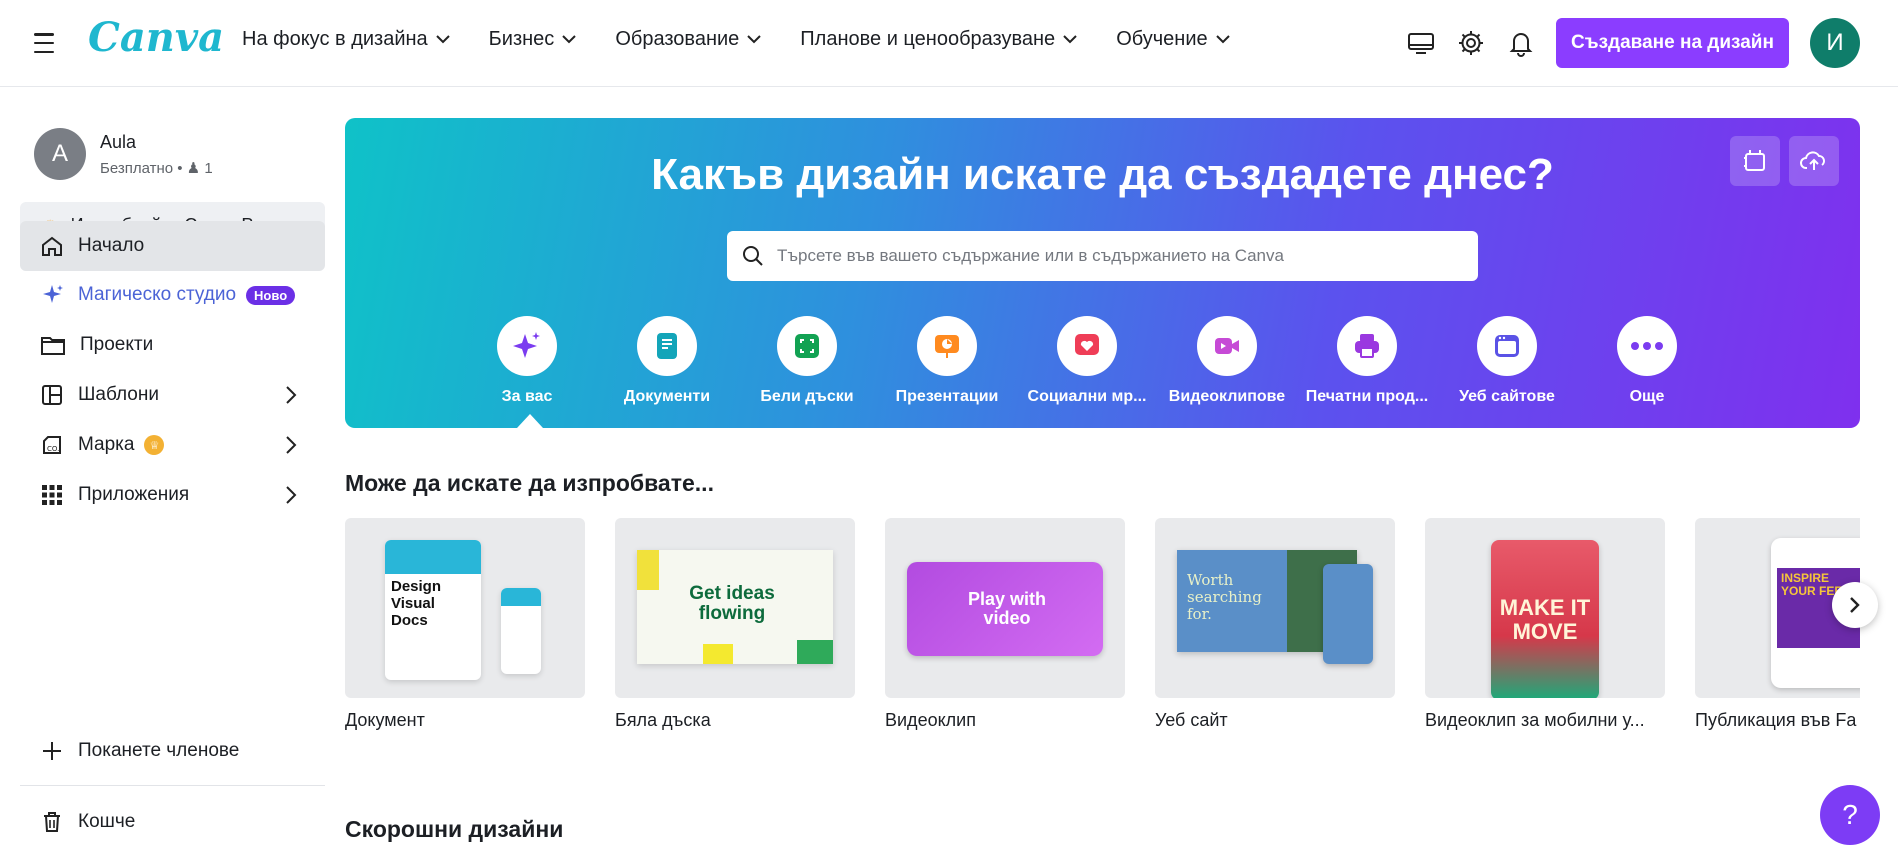  I want to click on category-label: Видеоклипове, so click(1227, 396).